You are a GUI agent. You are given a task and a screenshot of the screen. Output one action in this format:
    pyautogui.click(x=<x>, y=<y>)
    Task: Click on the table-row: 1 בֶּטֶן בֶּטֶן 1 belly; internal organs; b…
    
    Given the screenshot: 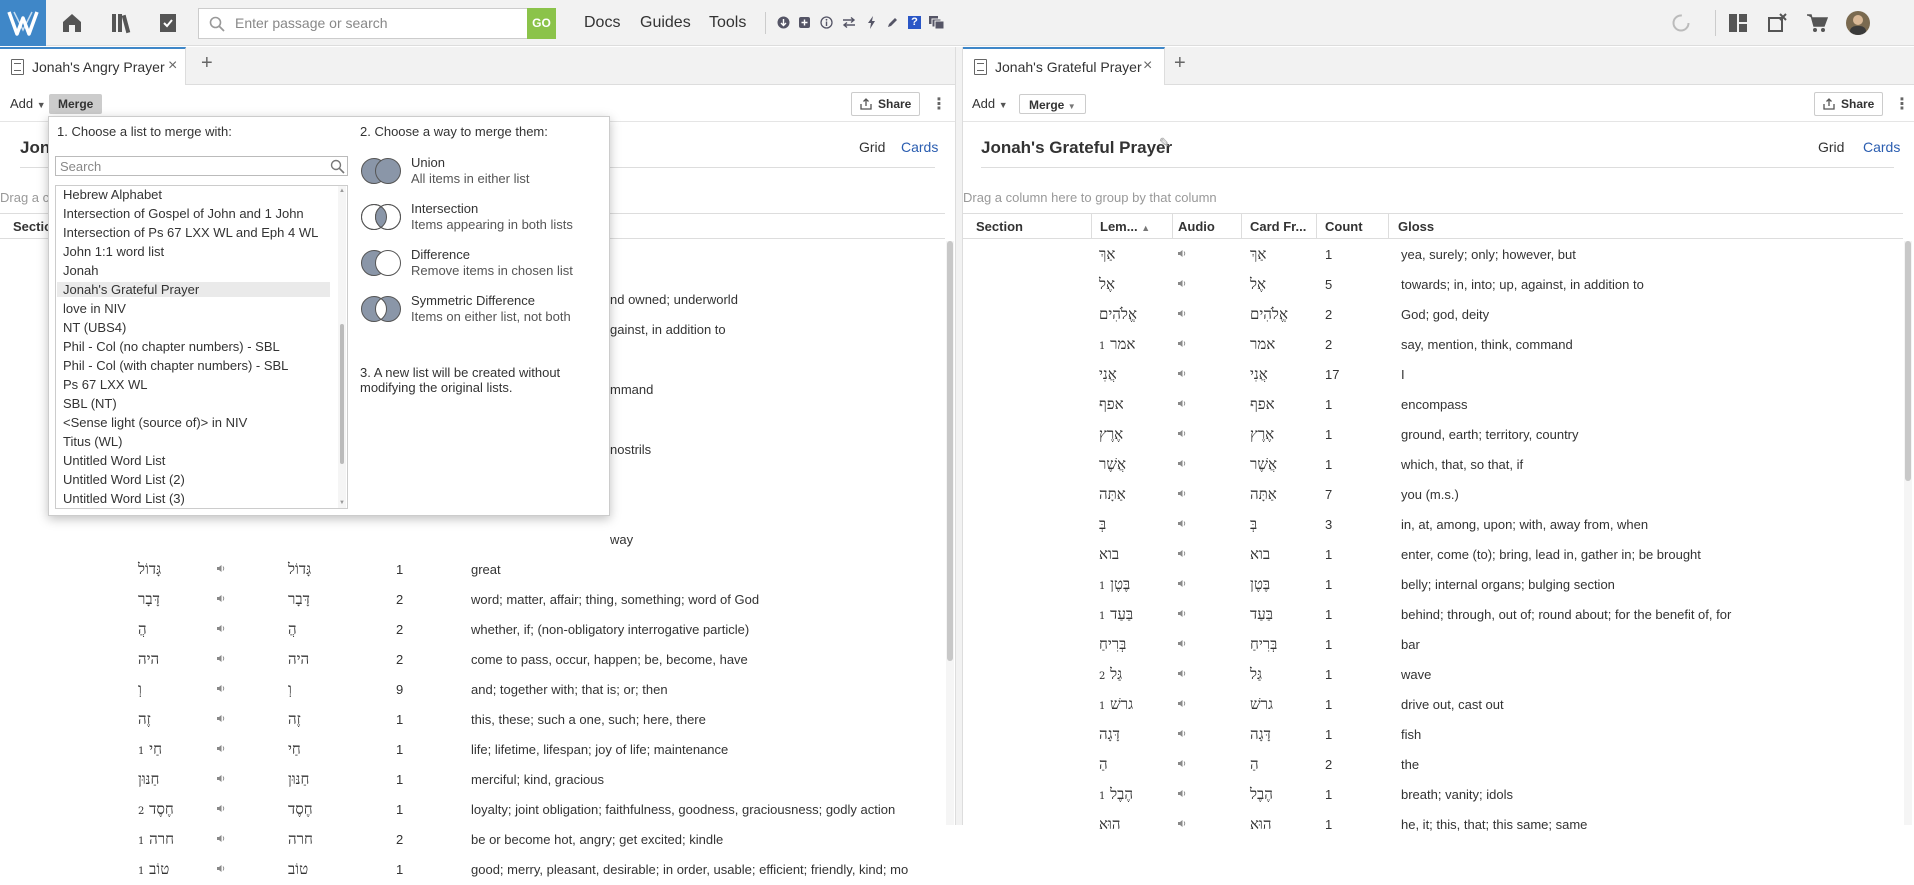 What is the action you would take?
    pyautogui.click(x=1433, y=585)
    